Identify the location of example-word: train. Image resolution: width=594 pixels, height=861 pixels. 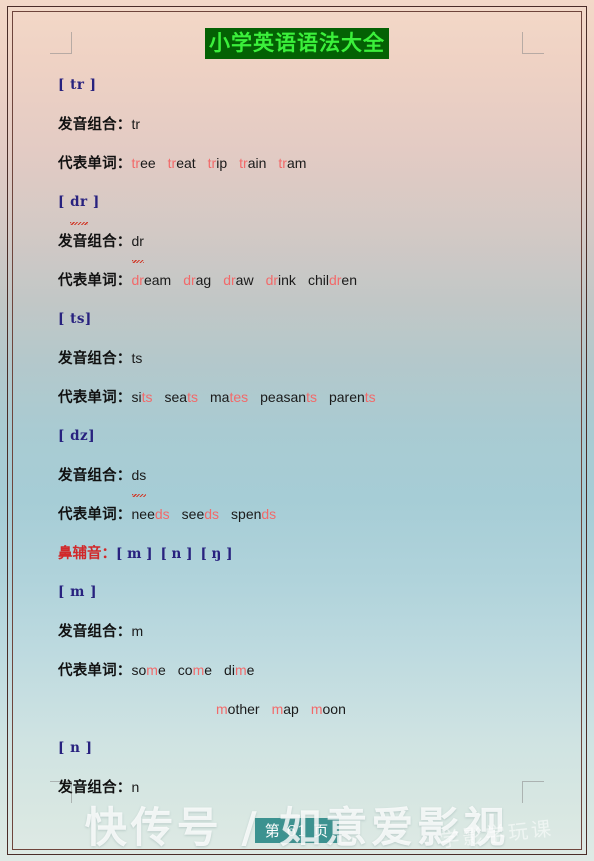
(253, 163).